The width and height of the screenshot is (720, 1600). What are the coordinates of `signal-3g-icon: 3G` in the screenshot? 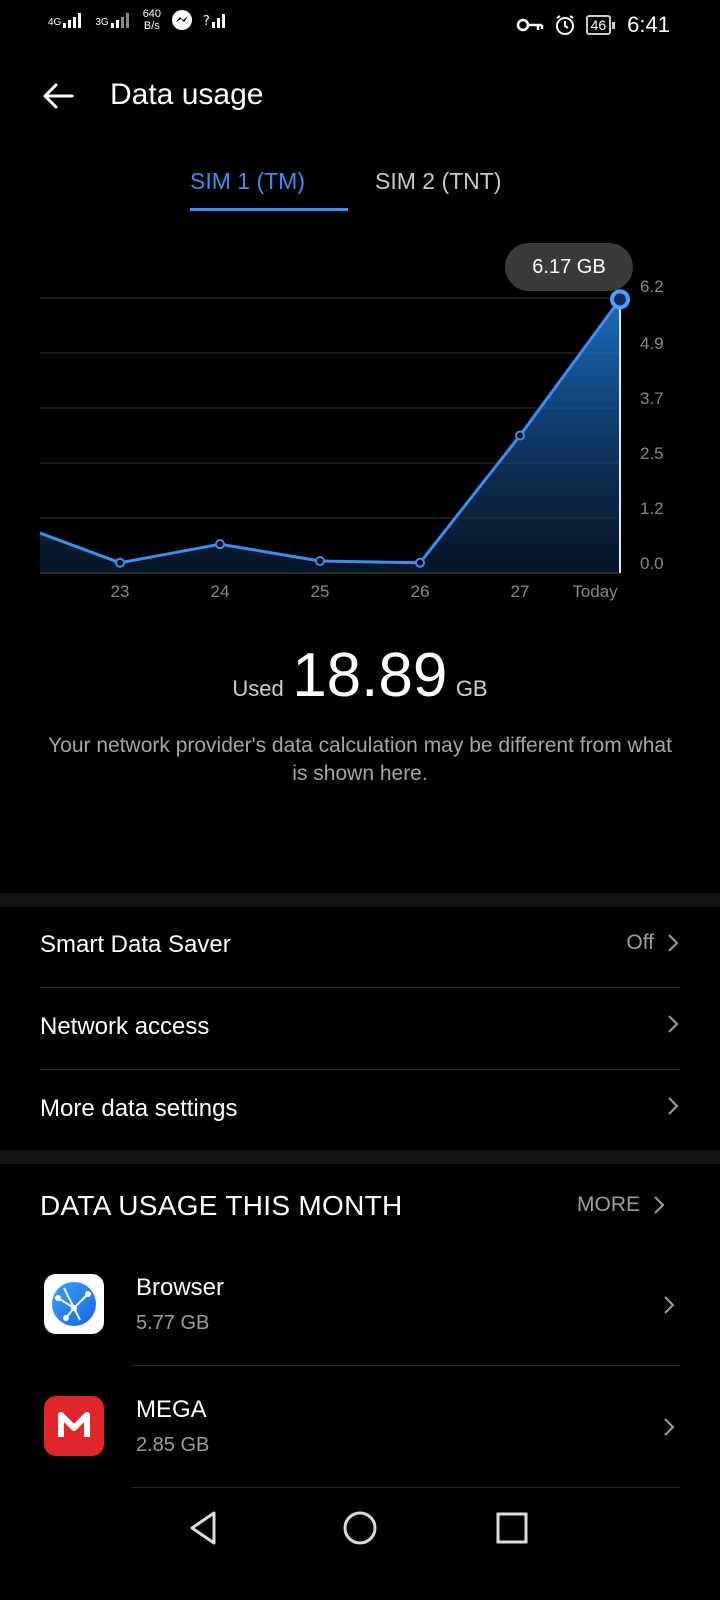 It's located at (113, 20).